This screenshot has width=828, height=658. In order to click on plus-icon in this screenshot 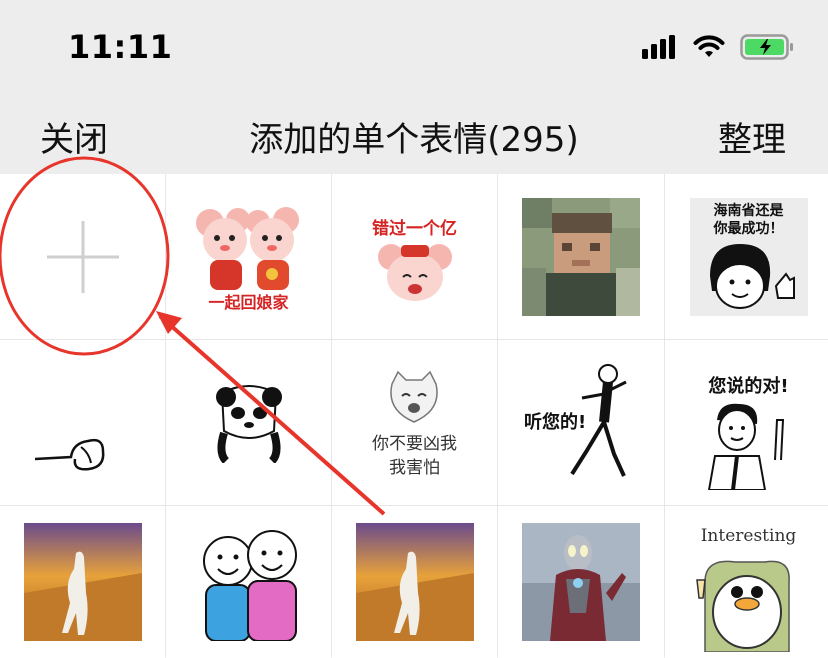, I will do `click(82, 256)`.